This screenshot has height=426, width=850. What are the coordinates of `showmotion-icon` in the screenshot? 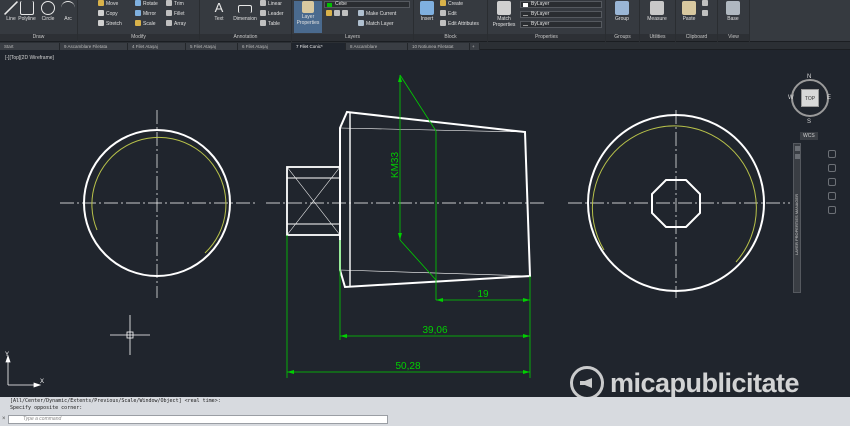 It's located at (832, 210).